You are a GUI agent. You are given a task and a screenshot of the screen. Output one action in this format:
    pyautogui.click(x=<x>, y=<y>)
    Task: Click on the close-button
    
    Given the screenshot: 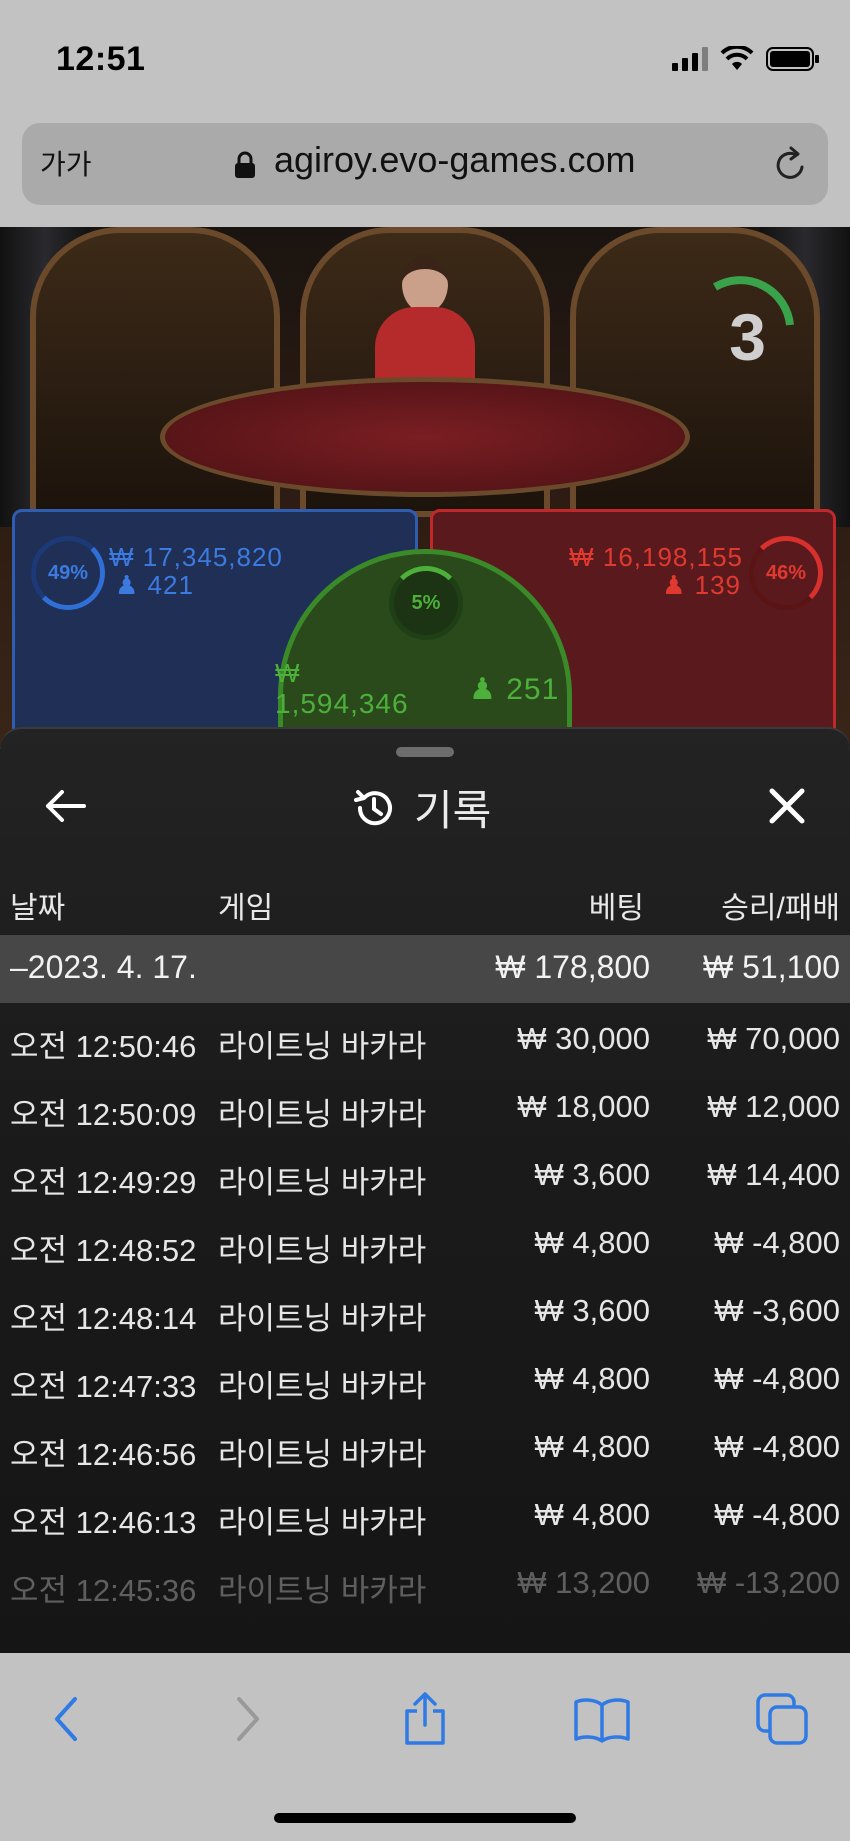 What is the action you would take?
    pyautogui.click(x=787, y=806)
    